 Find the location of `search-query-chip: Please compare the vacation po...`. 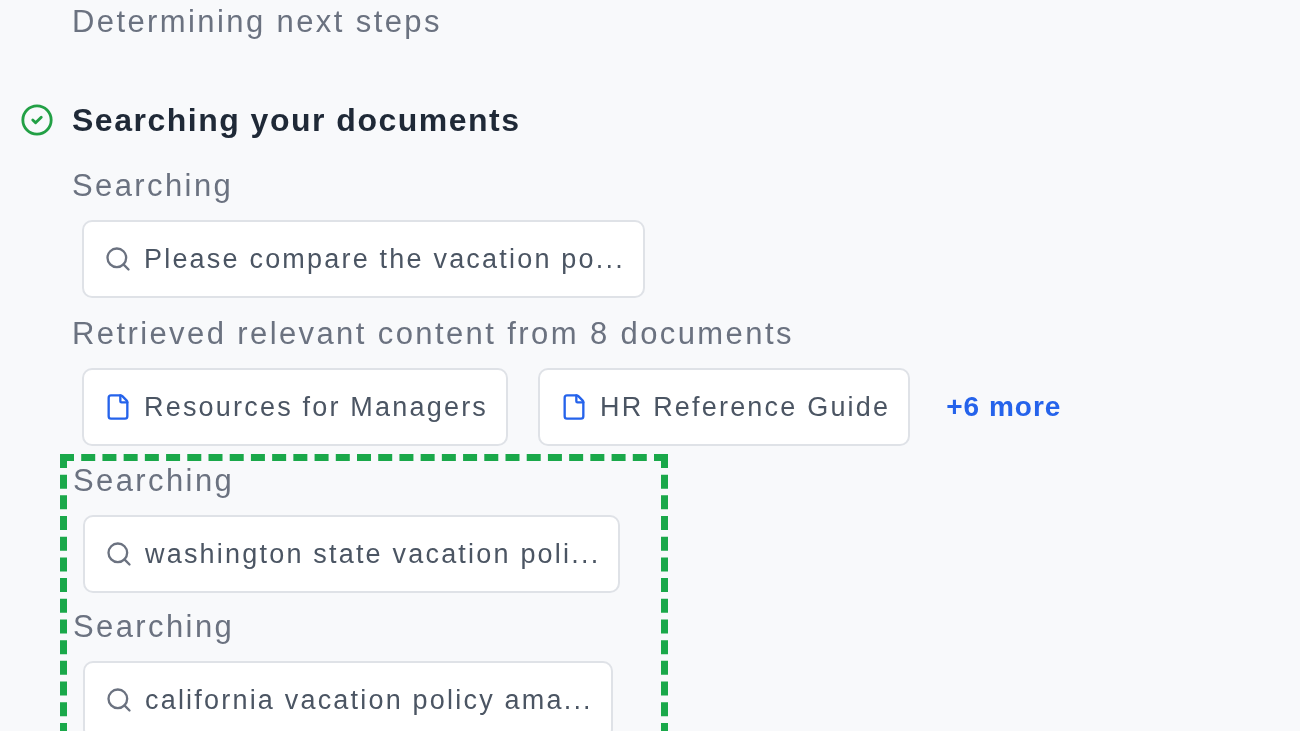

search-query-chip: Please compare the vacation po... is located at coordinates (363, 259).